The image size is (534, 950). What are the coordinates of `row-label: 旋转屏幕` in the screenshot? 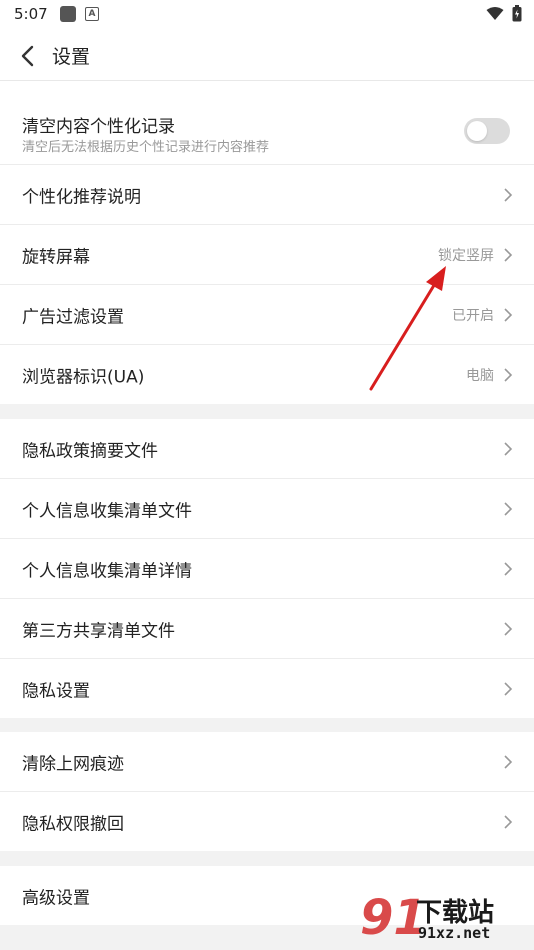 It's located at (56, 257).